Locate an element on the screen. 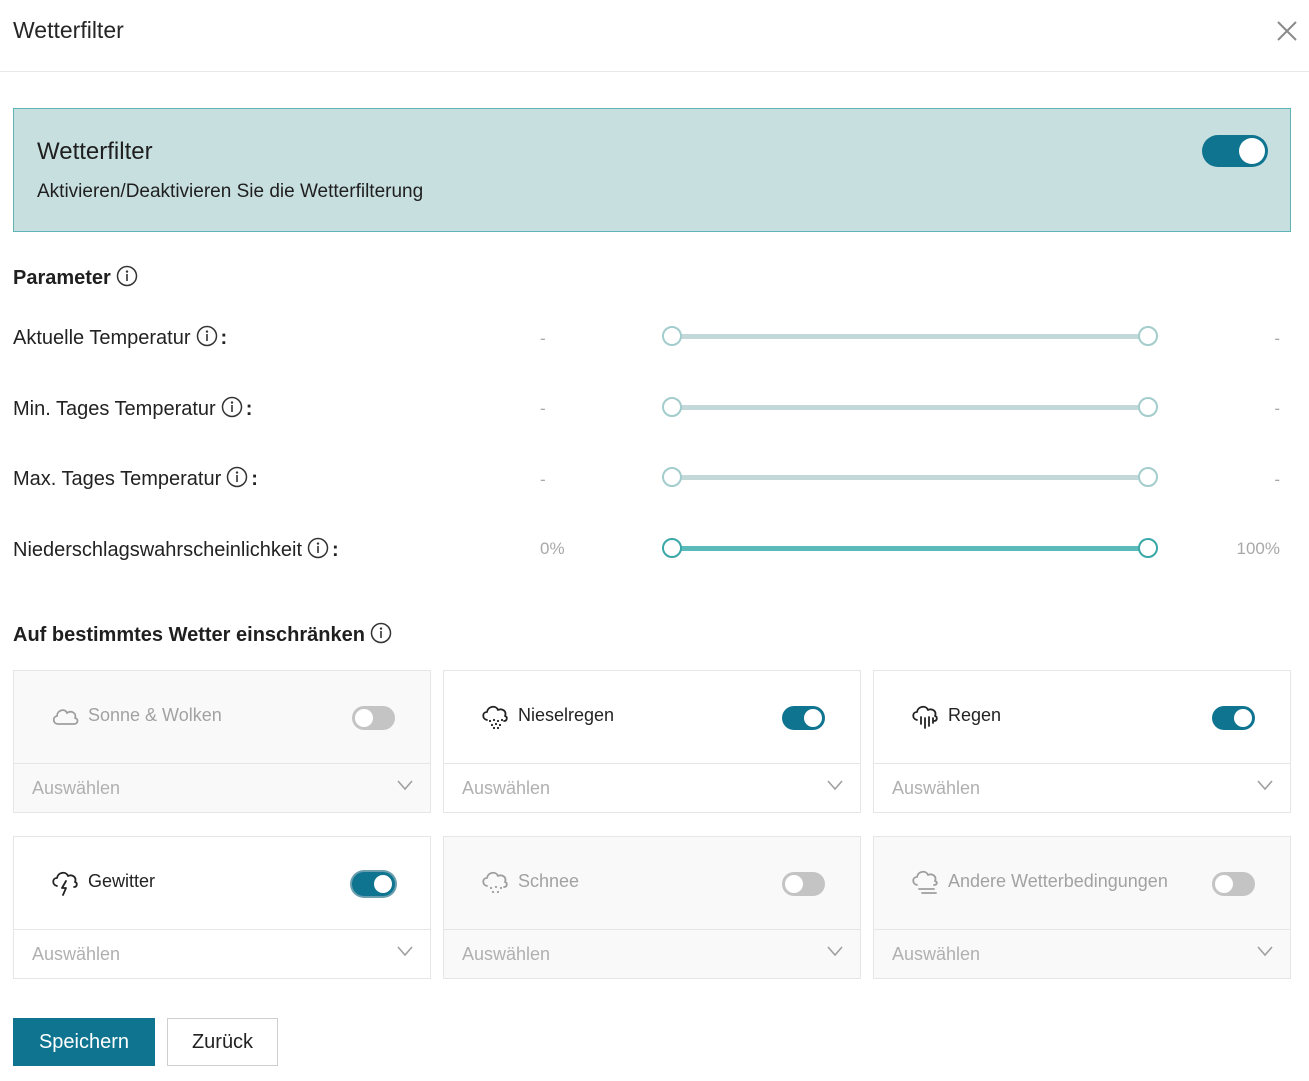 This screenshot has width=1309, height=1081. weather-card-thunderstorm: Gewitter Auswählen is located at coordinates (222, 907).